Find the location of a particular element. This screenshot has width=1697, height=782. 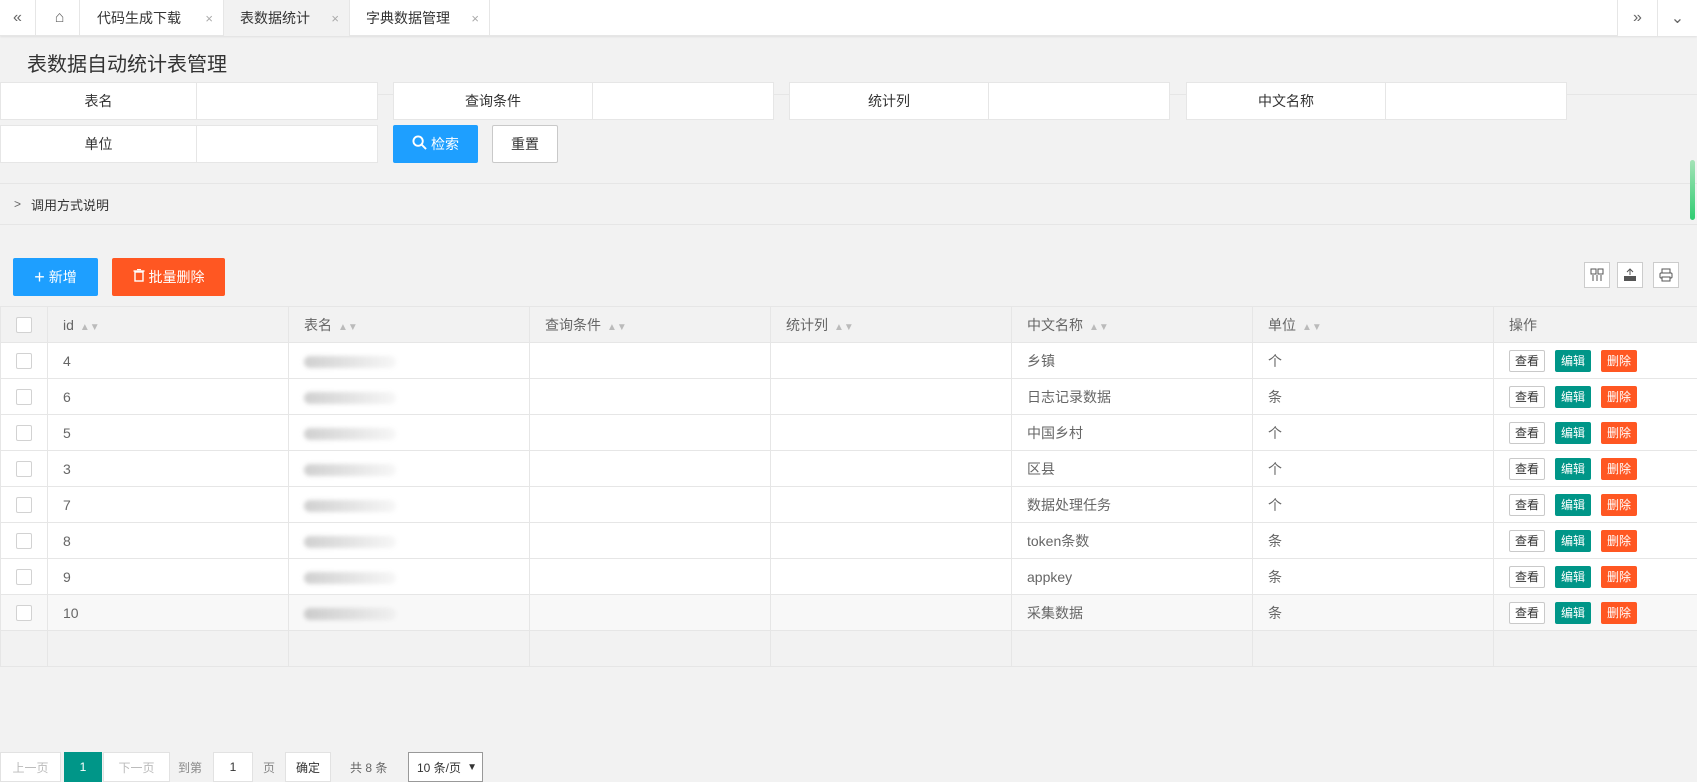

cn-name-input is located at coordinates (1476, 101).